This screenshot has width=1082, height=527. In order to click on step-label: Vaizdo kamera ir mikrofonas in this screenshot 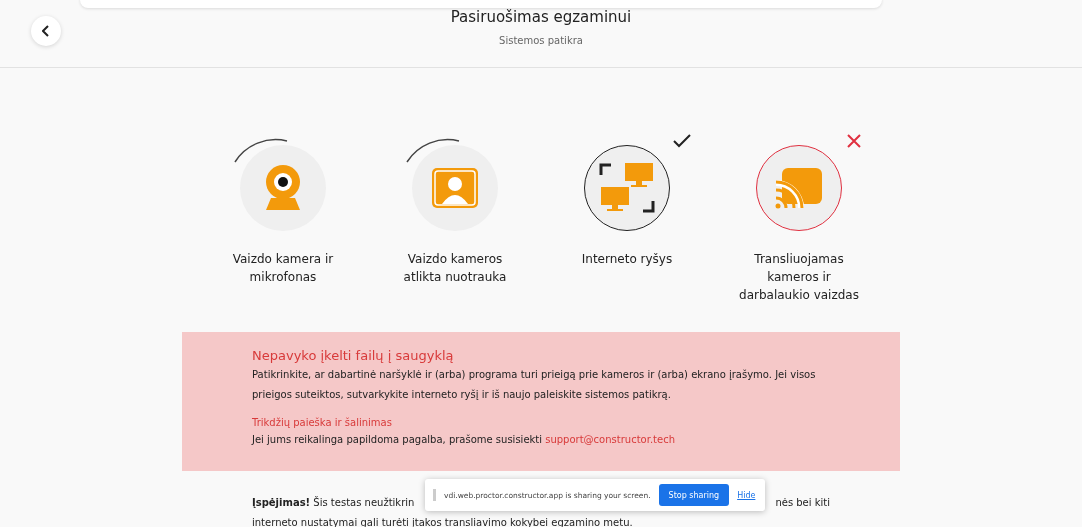, I will do `click(283, 268)`.